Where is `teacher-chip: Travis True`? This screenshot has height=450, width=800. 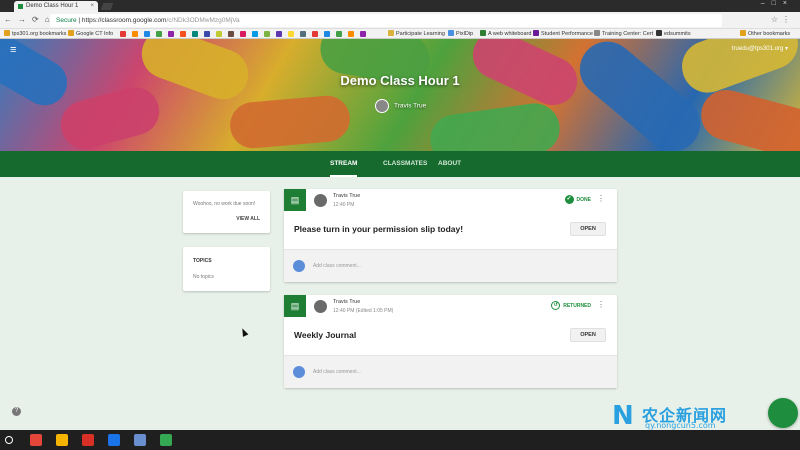 teacher-chip: Travis True is located at coordinates (400, 106).